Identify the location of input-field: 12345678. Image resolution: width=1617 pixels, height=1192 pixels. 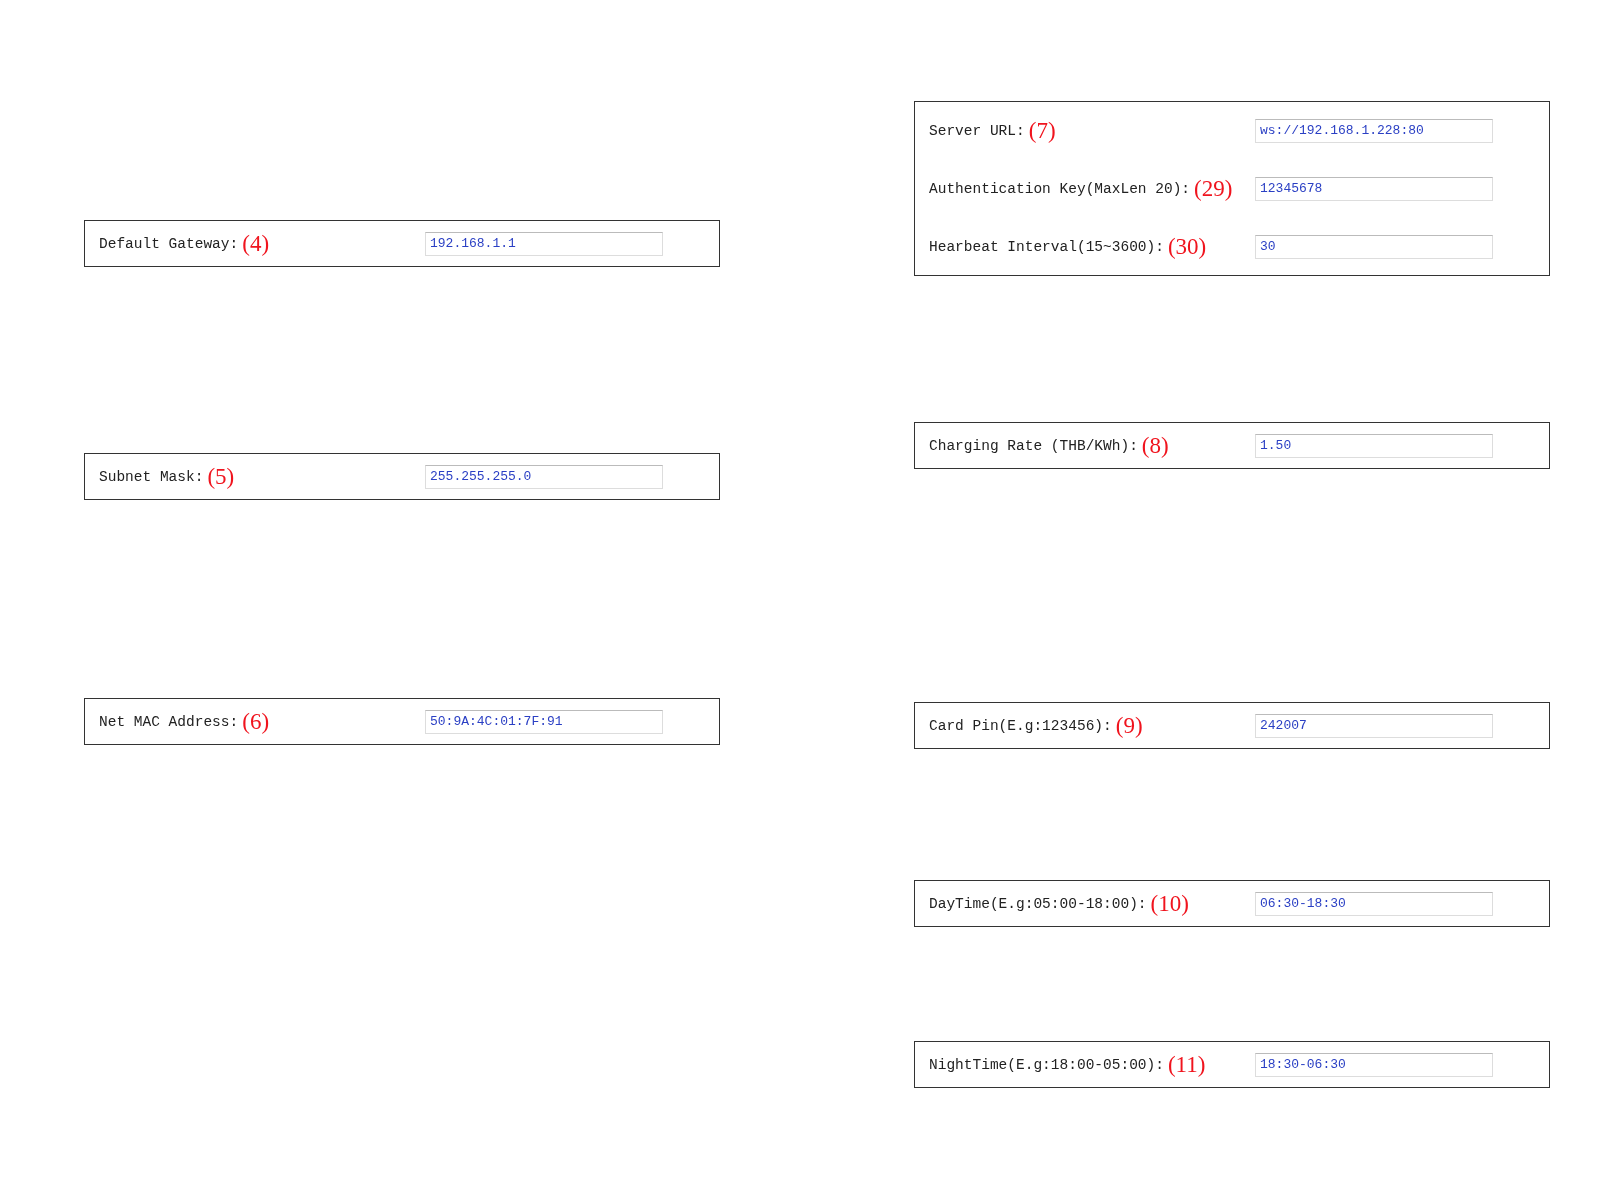
(1374, 188).